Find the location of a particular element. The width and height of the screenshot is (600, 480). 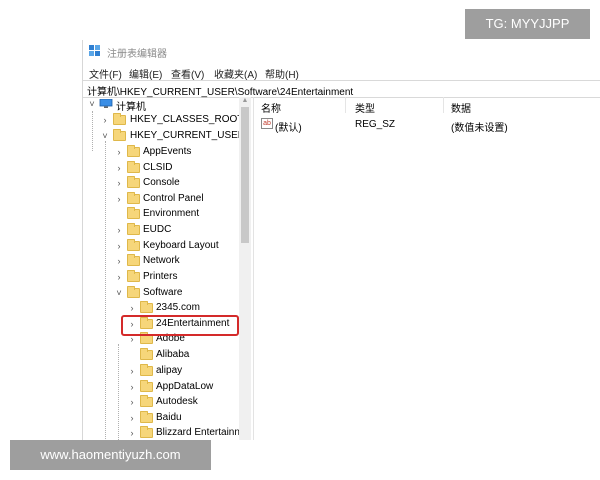

tree-label: Alibaba is located at coordinates (173, 354).